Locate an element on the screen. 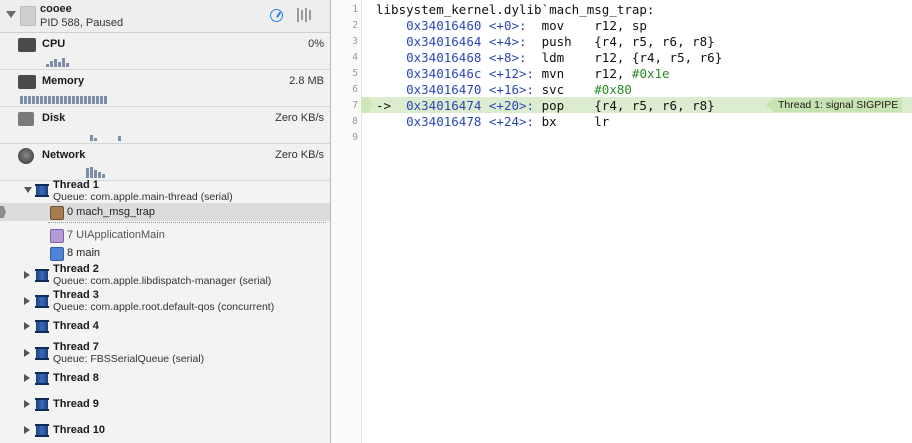 Image resolution: width=912 pixels, height=443 pixels. thread-row: Thread 7 Queue: FBSSerialQueue (serial) is located at coordinates (165, 353).